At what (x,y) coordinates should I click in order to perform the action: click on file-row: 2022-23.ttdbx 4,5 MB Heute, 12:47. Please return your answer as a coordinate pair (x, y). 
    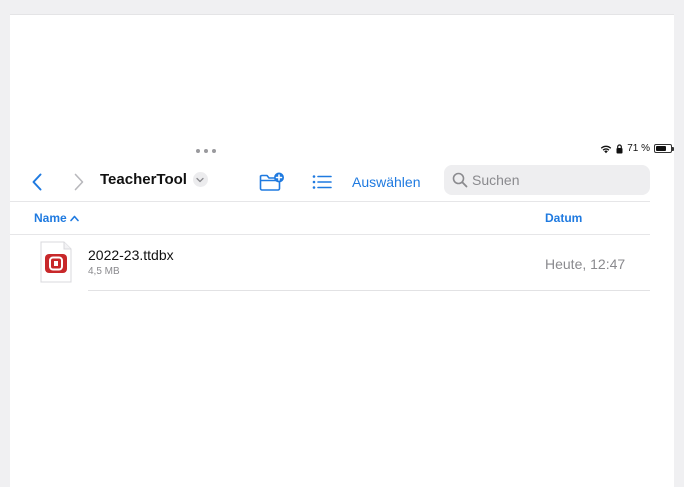
    Looking at the image, I should click on (330, 263).